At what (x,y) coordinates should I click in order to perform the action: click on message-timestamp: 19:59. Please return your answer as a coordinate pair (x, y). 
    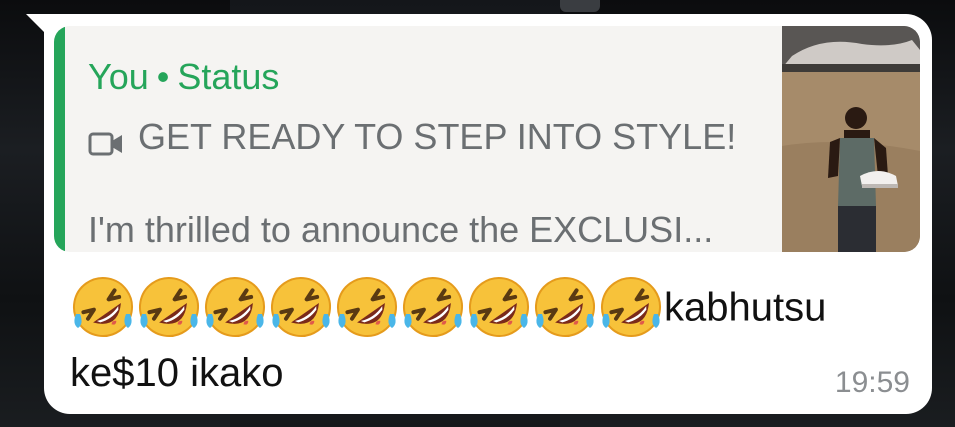
    Looking at the image, I should click on (872, 382).